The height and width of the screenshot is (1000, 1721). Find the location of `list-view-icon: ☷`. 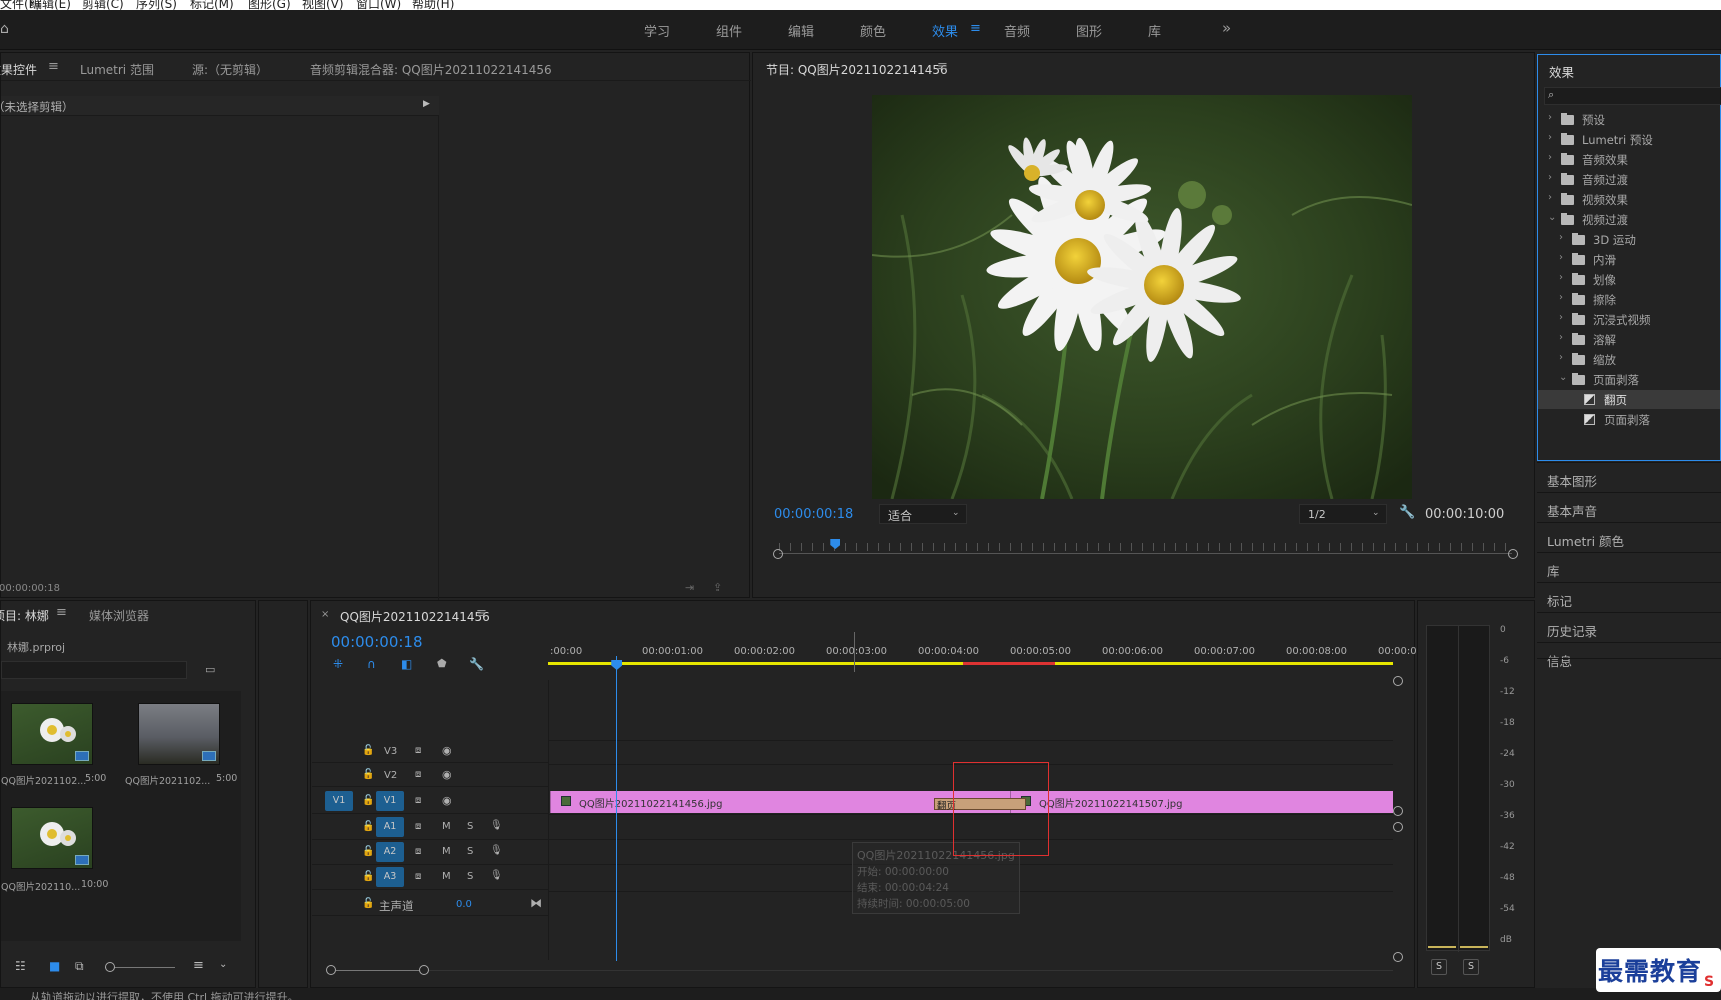

list-view-icon: ☷ is located at coordinates (20, 966).